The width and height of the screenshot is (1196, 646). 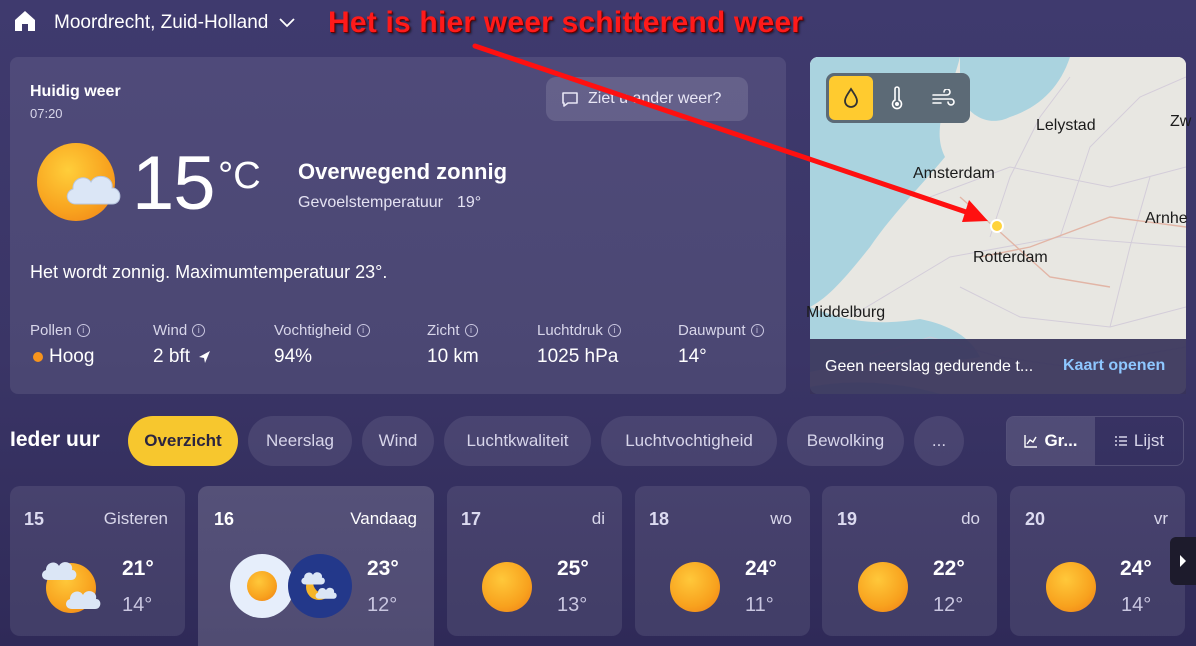 I want to click on tab-wind: Wind, so click(x=398, y=441).